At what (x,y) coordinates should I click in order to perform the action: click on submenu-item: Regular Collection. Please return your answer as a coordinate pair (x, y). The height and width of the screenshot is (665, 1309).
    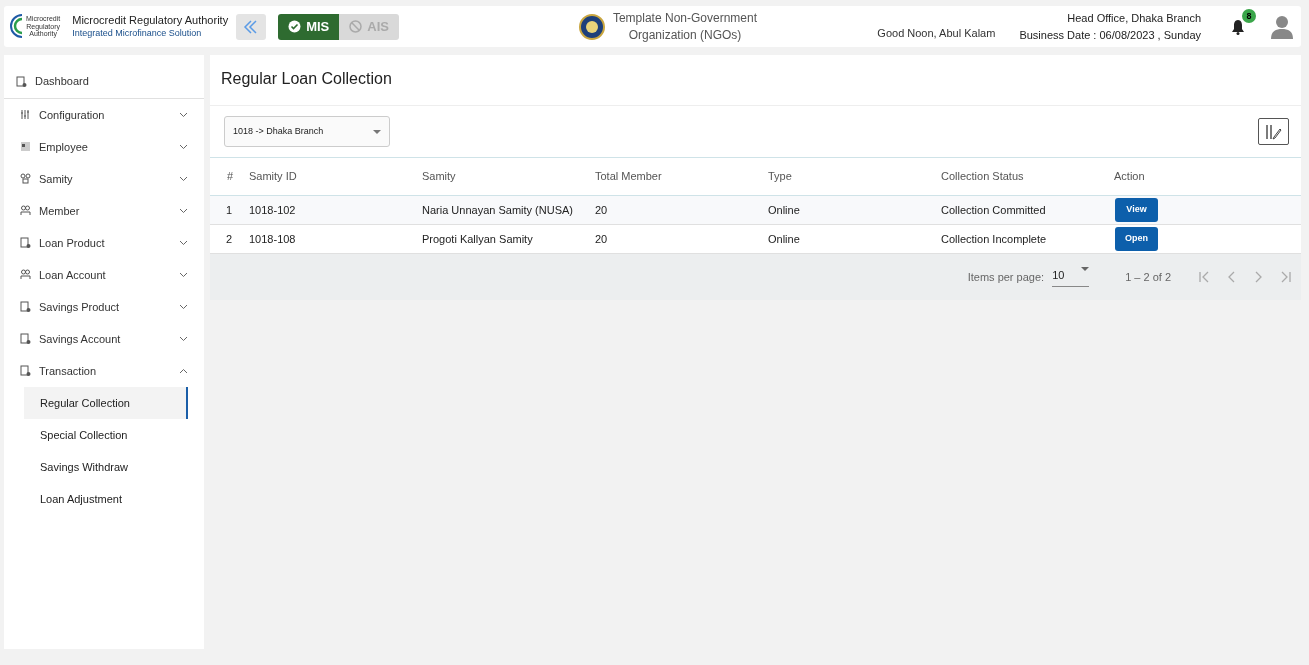
    Looking at the image, I should click on (106, 403).